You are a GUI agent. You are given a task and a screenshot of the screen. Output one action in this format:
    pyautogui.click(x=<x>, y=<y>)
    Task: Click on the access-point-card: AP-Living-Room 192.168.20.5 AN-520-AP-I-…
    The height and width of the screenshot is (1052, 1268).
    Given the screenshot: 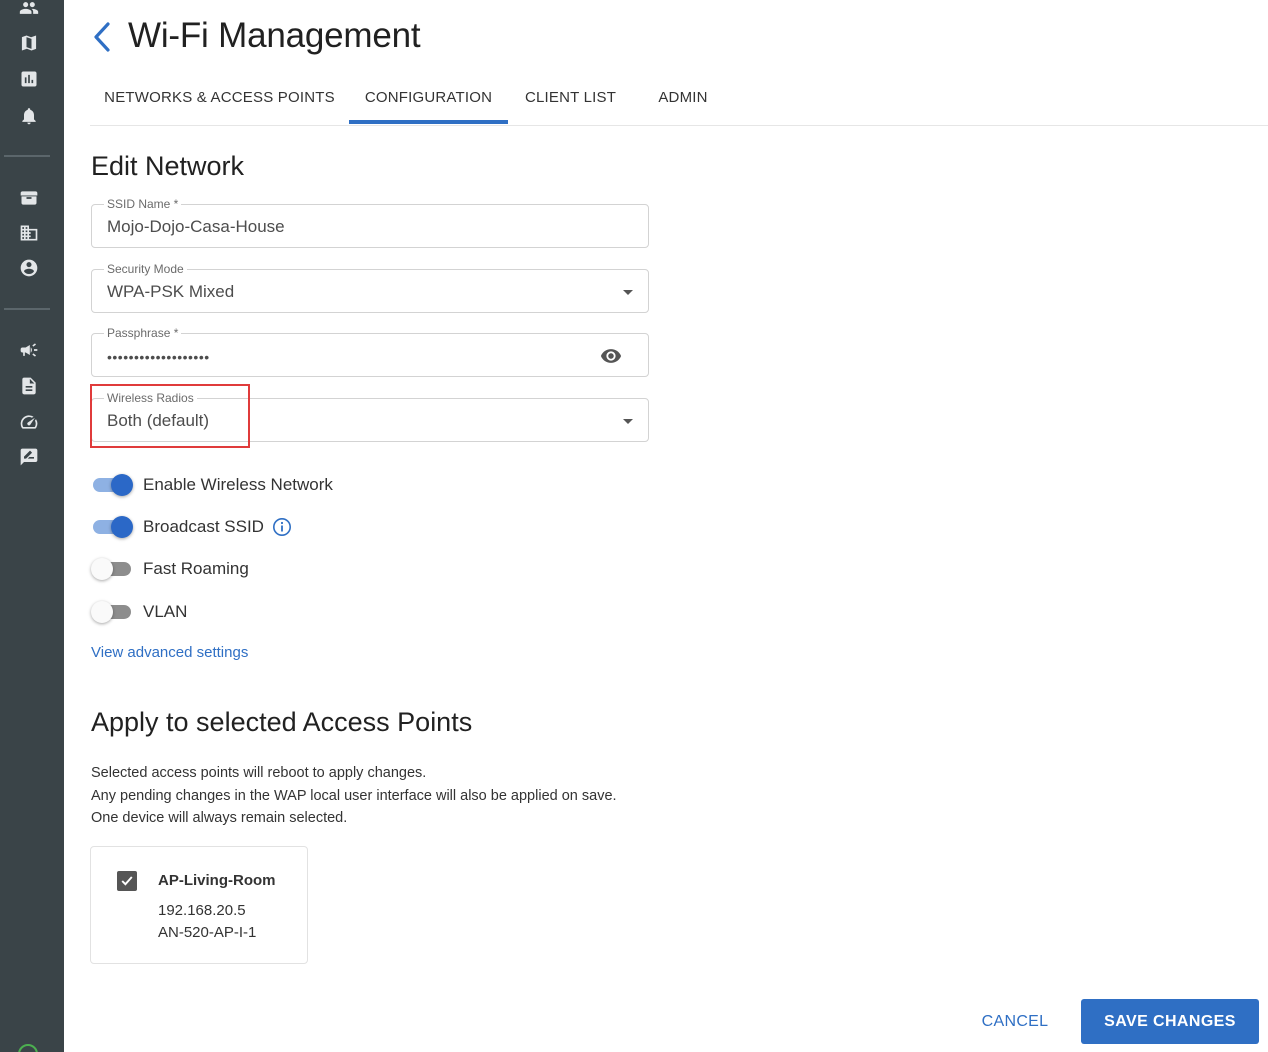 What is the action you would take?
    pyautogui.click(x=199, y=905)
    